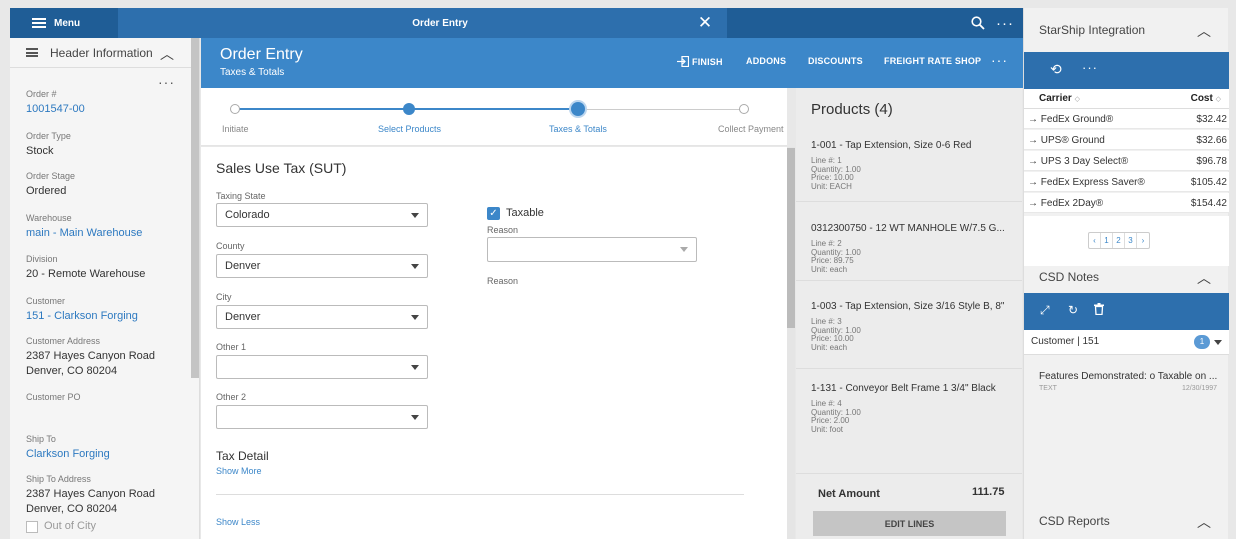  Describe the element at coordinates (55, 109) in the screenshot. I see `order-no-value: 1001547-00` at that location.